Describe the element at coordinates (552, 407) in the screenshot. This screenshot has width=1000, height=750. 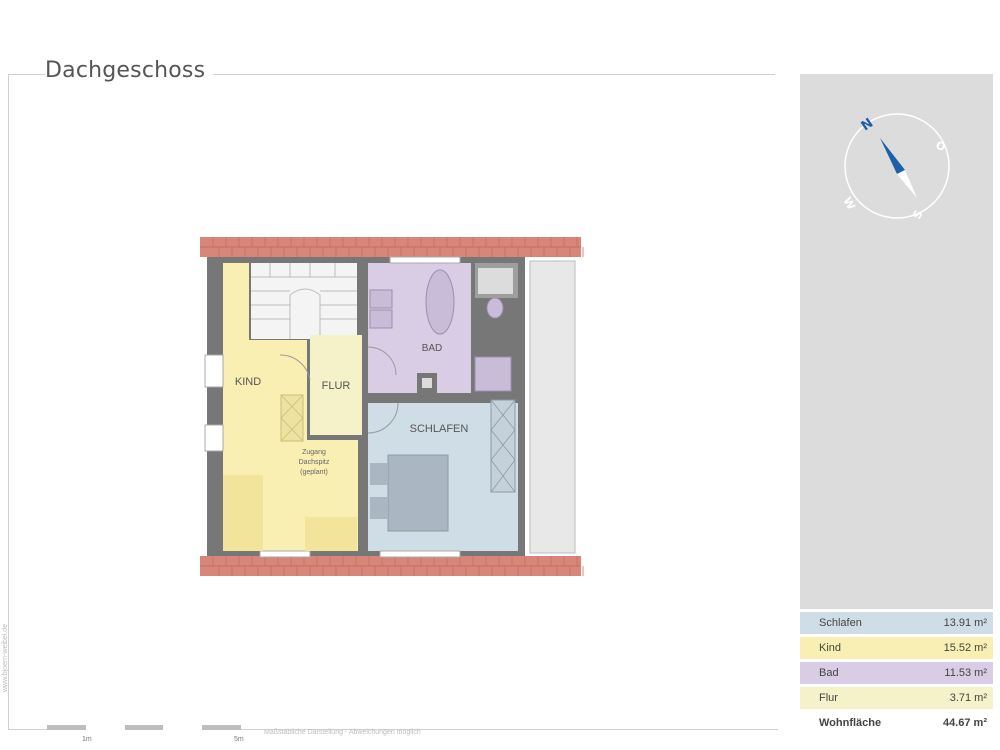
I see `balcony-area` at that location.